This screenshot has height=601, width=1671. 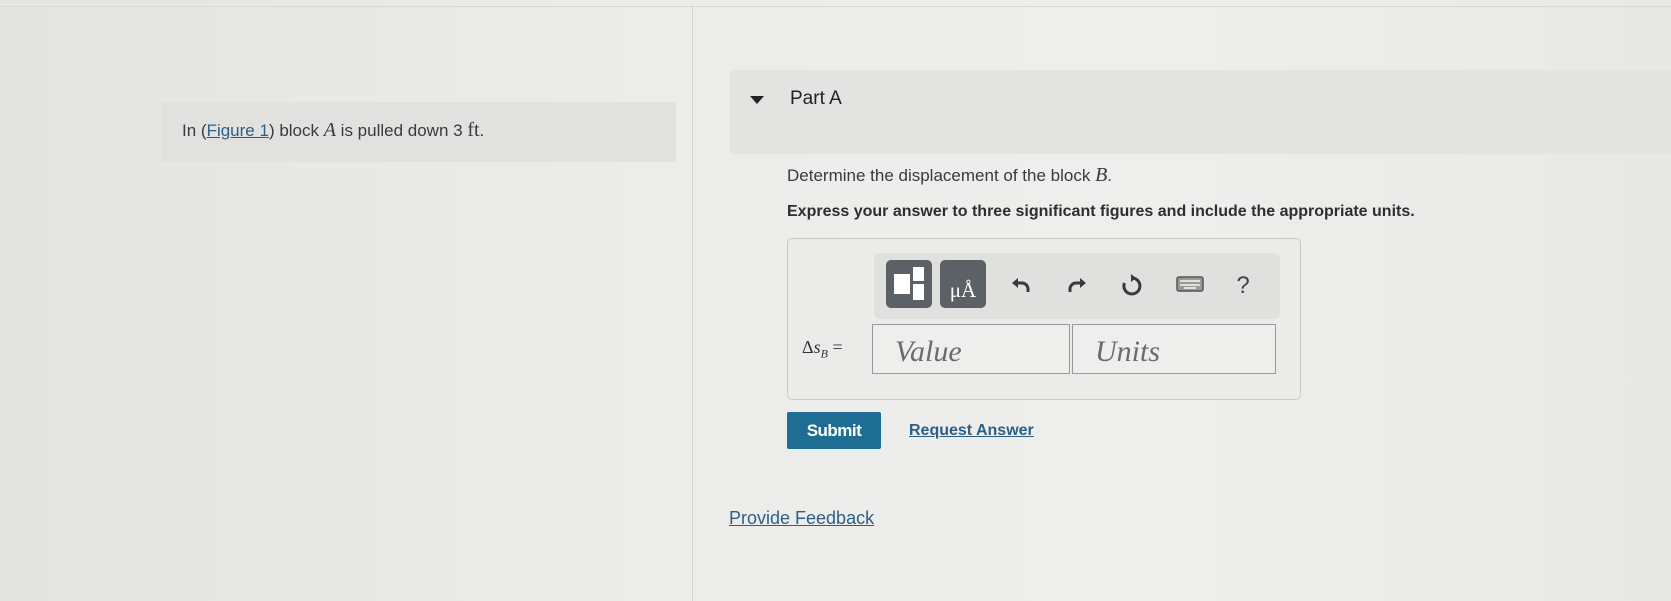 What do you see at coordinates (1110, 175) in the screenshot?
I see `question-end: .` at bounding box center [1110, 175].